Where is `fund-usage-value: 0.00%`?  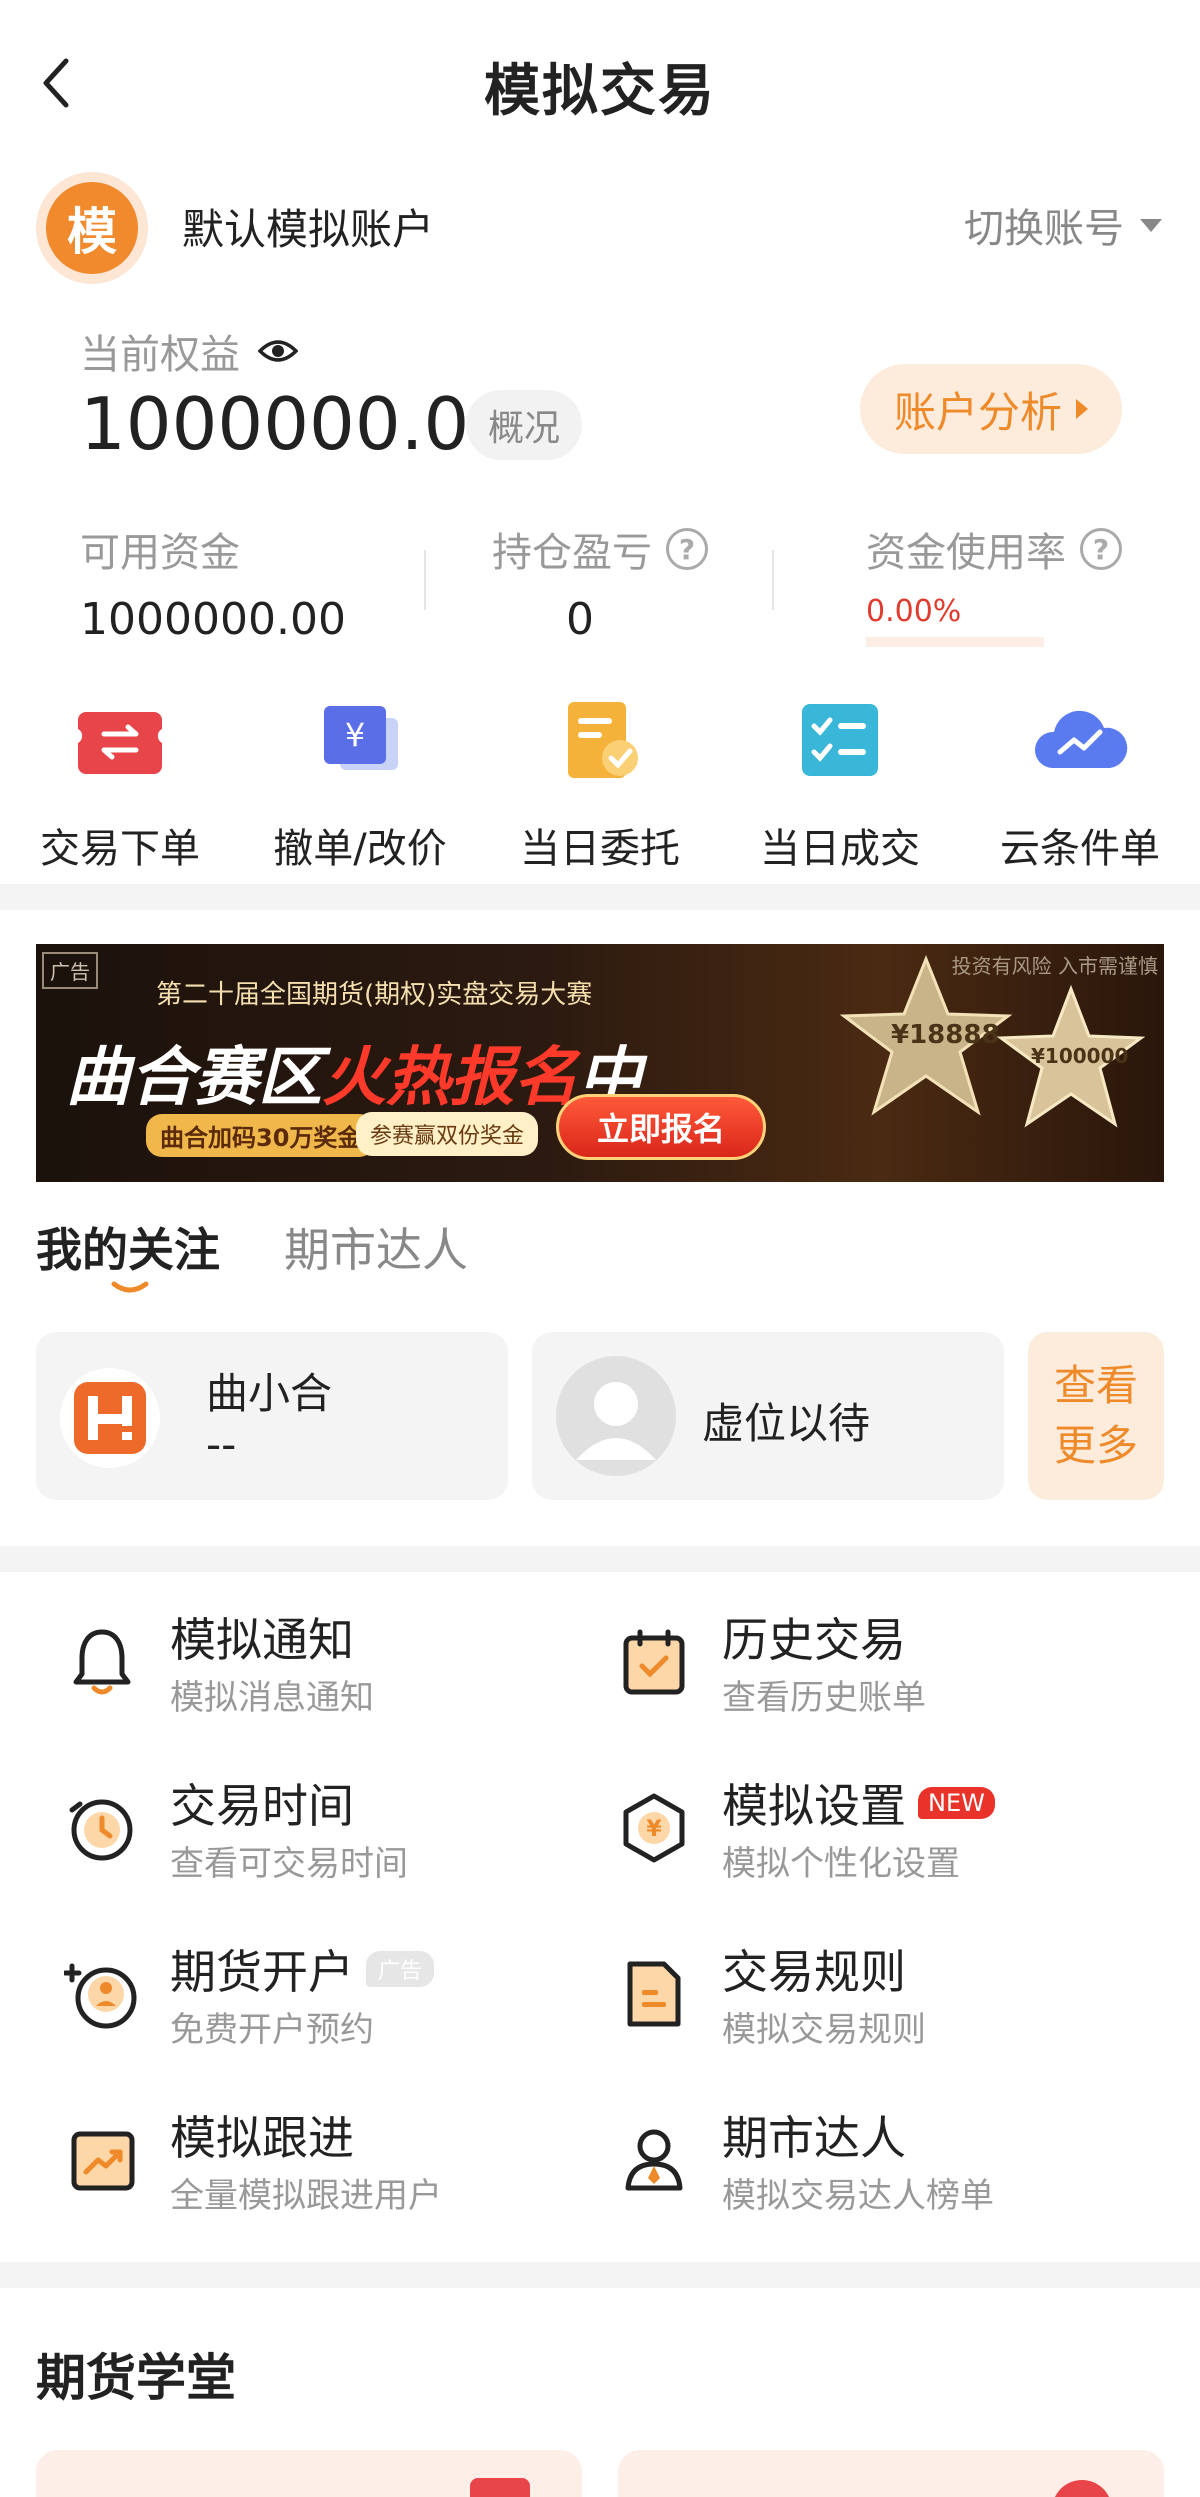 fund-usage-value: 0.00% is located at coordinates (914, 611).